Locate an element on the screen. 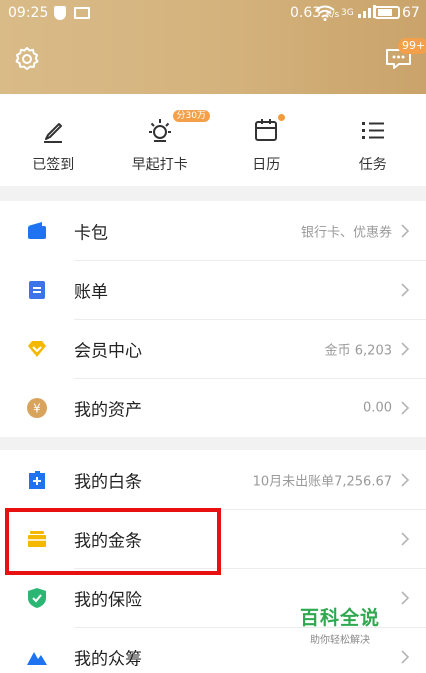 The image size is (426, 673). quick-action-label: 任务 is located at coordinates (372, 165).